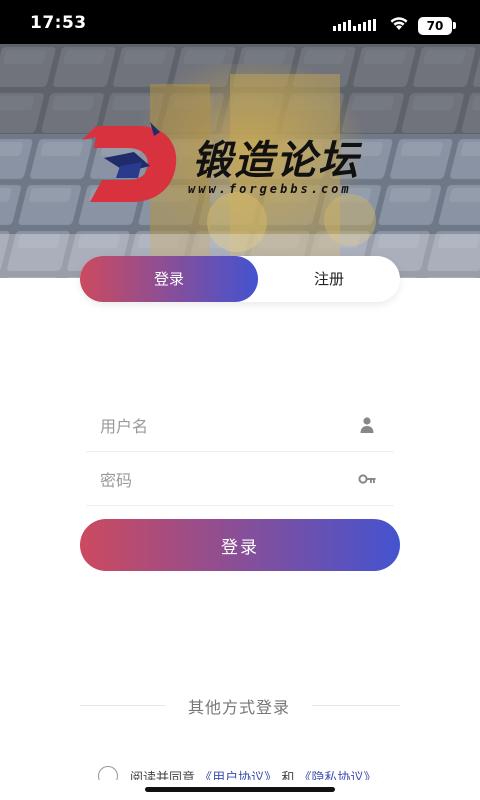  What do you see at coordinates (356, 25) in the screenshot?
I see `signal-icon` at bounding box center [356, 25].